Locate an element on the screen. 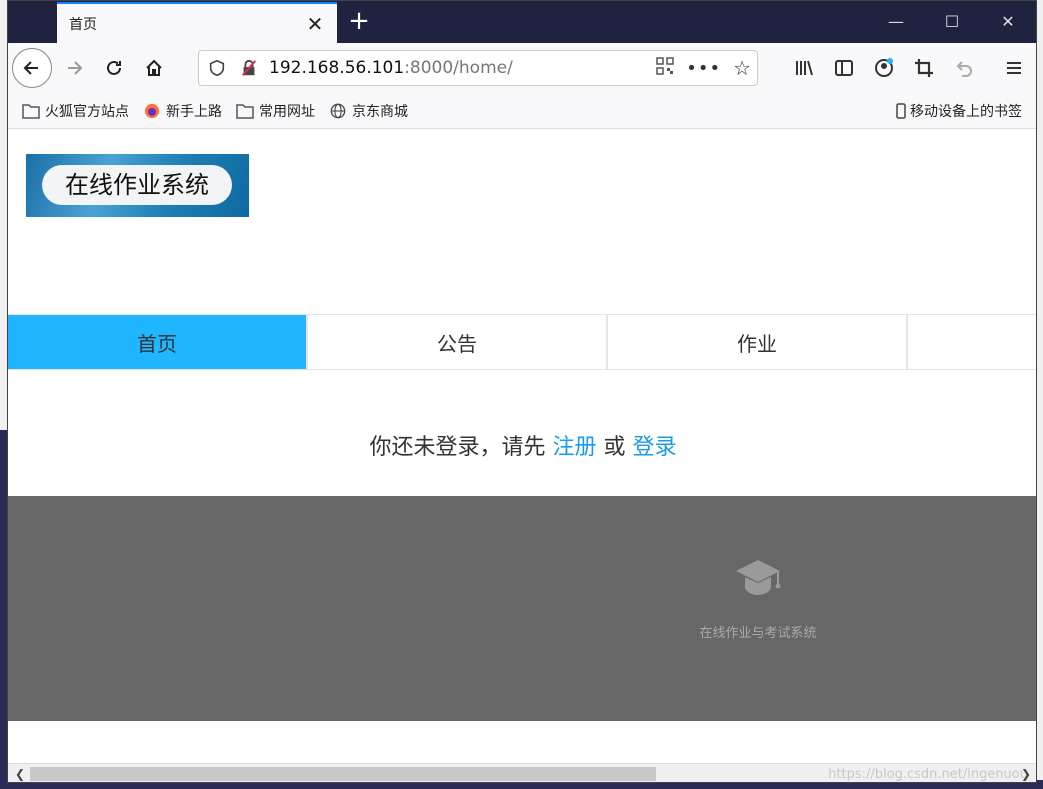 Image resolution: width=1043 pixels, height=789 pixels. bookmark-label: 常用网址 is located at coordinates (287, 111).